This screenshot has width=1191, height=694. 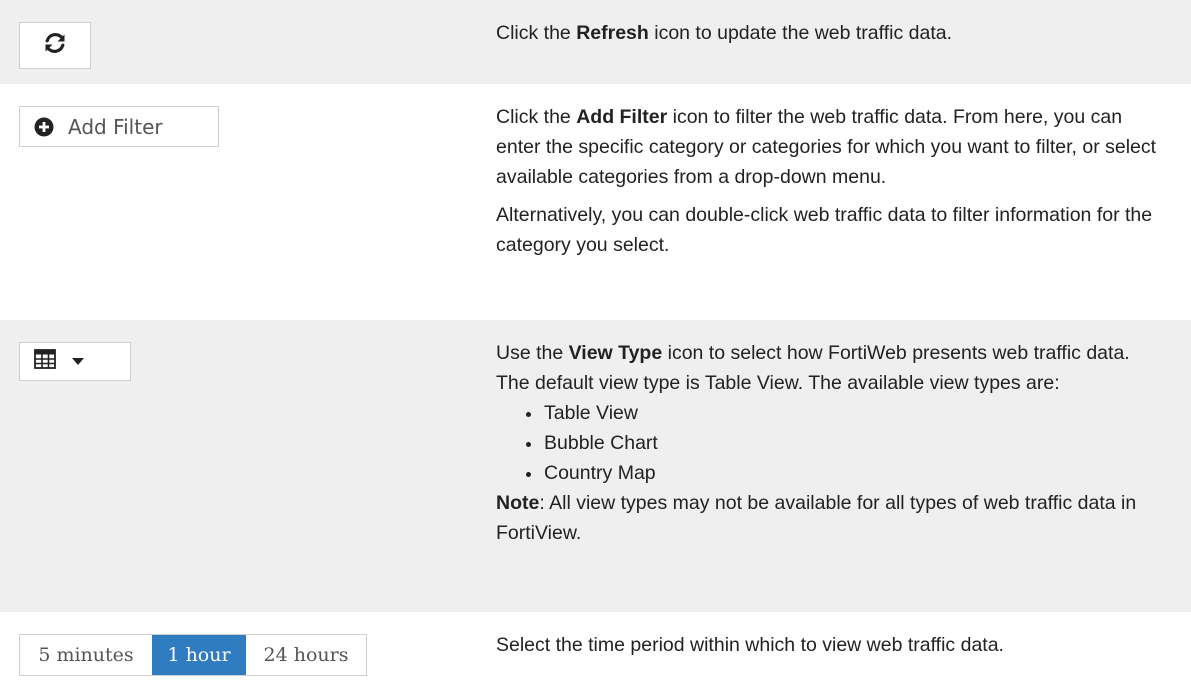 What do you see at coordinates (846, 473) in the screenshot?
I see `list-item: Country Map` at bounding box center [846, 473].